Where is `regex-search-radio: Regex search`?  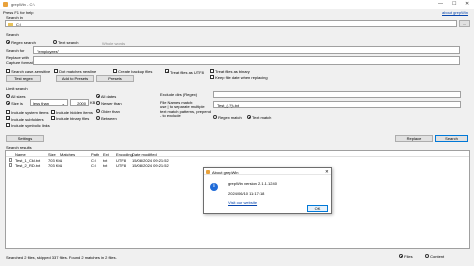 regex-search-radio: Regex search is located at coordinates (21, 42).